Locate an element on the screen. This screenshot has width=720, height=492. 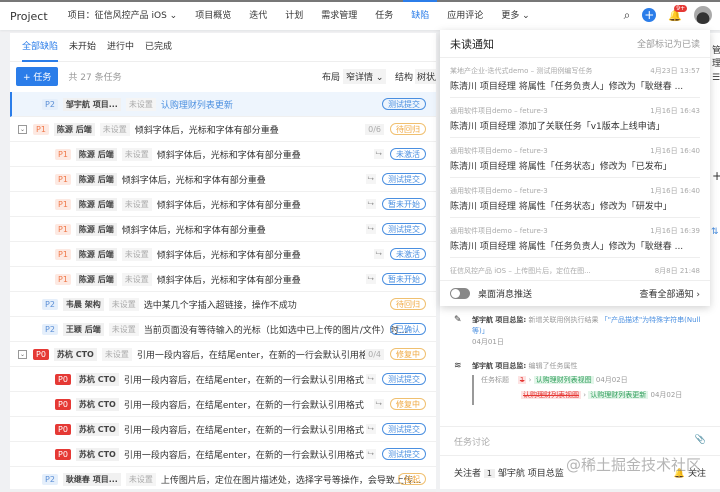
mark-all-read-button: 全部标记为已读 is located at coordinates (668, 43).